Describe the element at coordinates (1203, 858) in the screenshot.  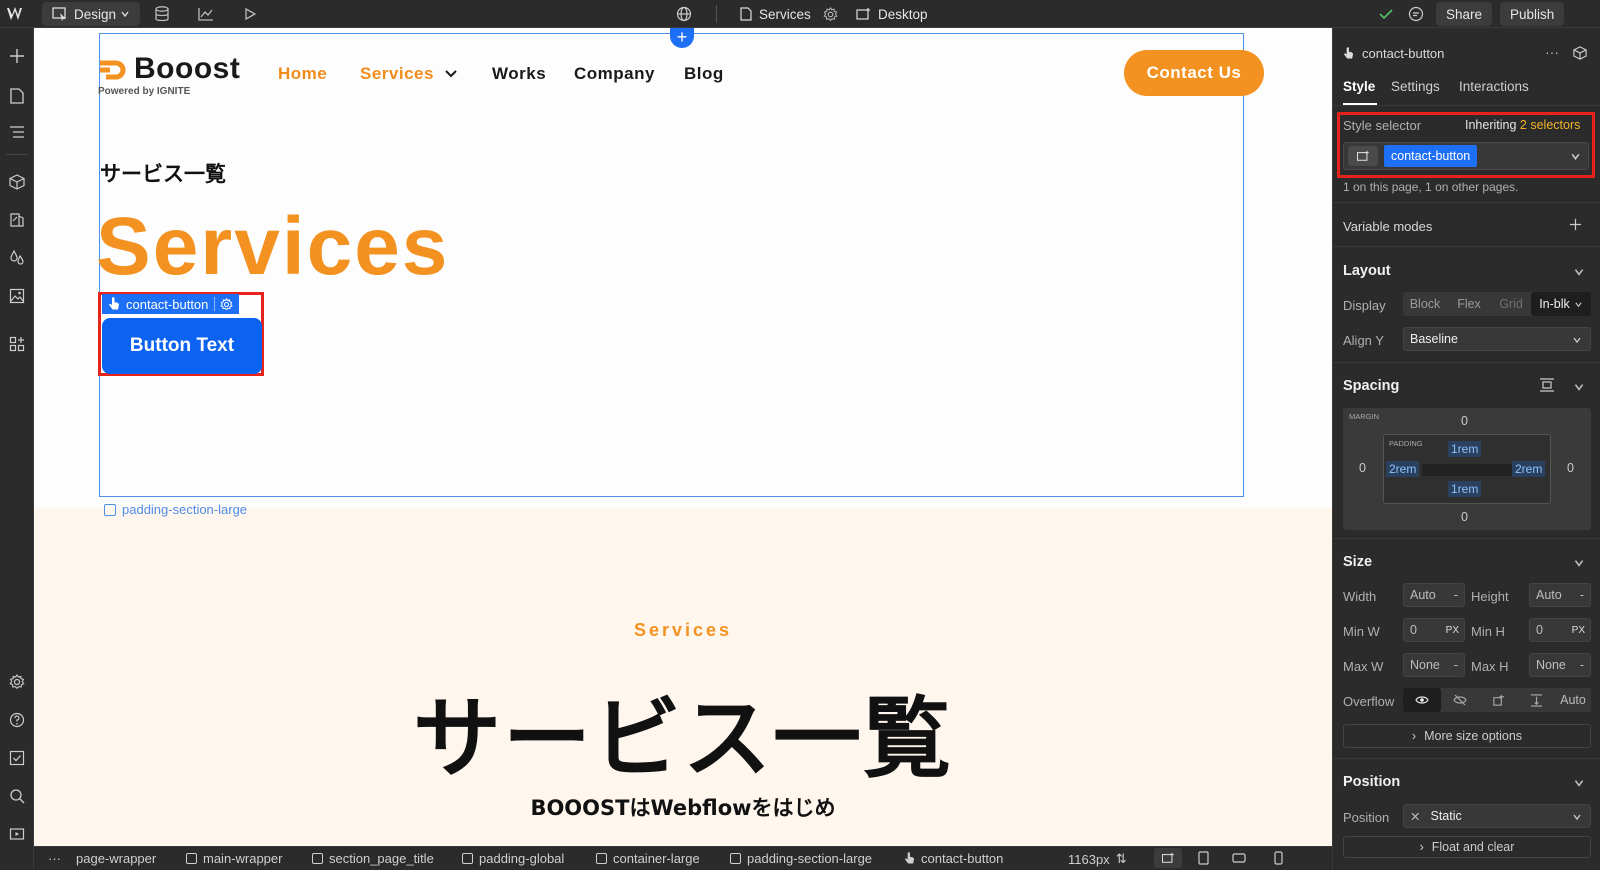
I see `breakpoint-tablet-icon` at that location.